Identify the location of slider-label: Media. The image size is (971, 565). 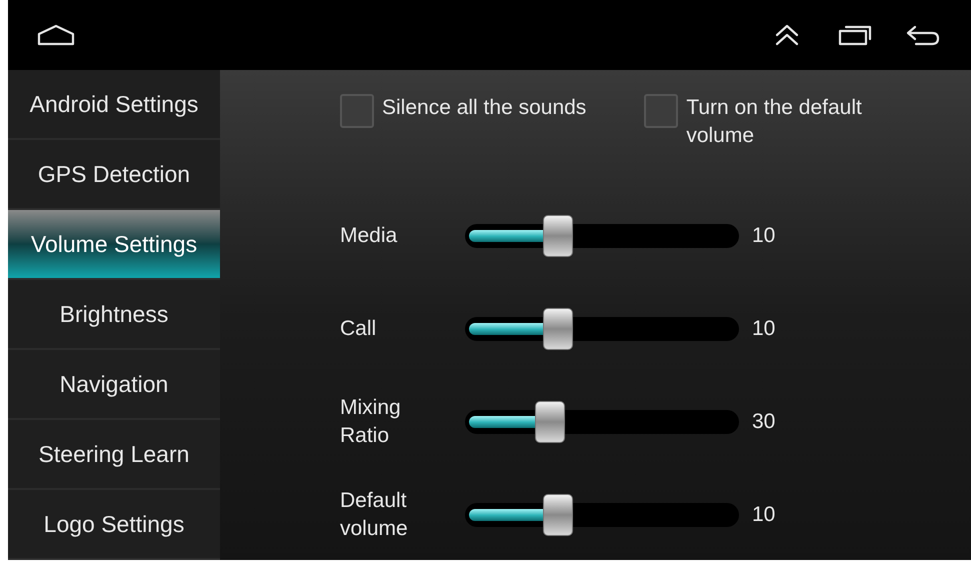
(369, 235).